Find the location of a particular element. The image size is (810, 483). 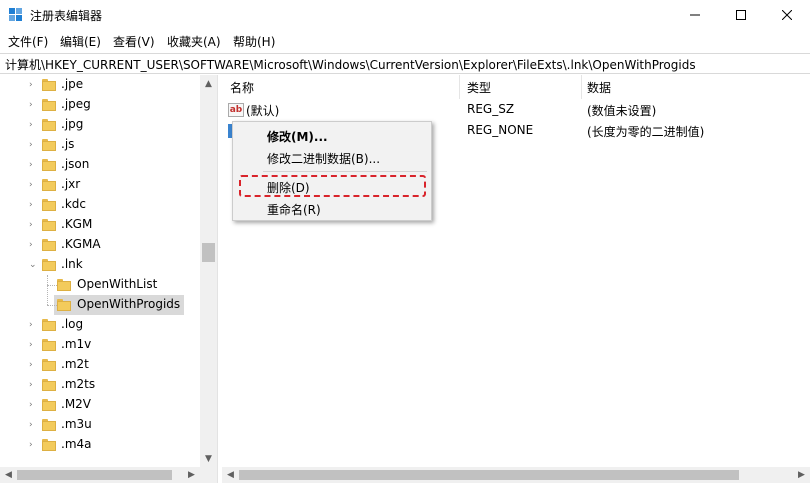

tree-item: ⌄ .lnk is located at coordinates (100, 265).